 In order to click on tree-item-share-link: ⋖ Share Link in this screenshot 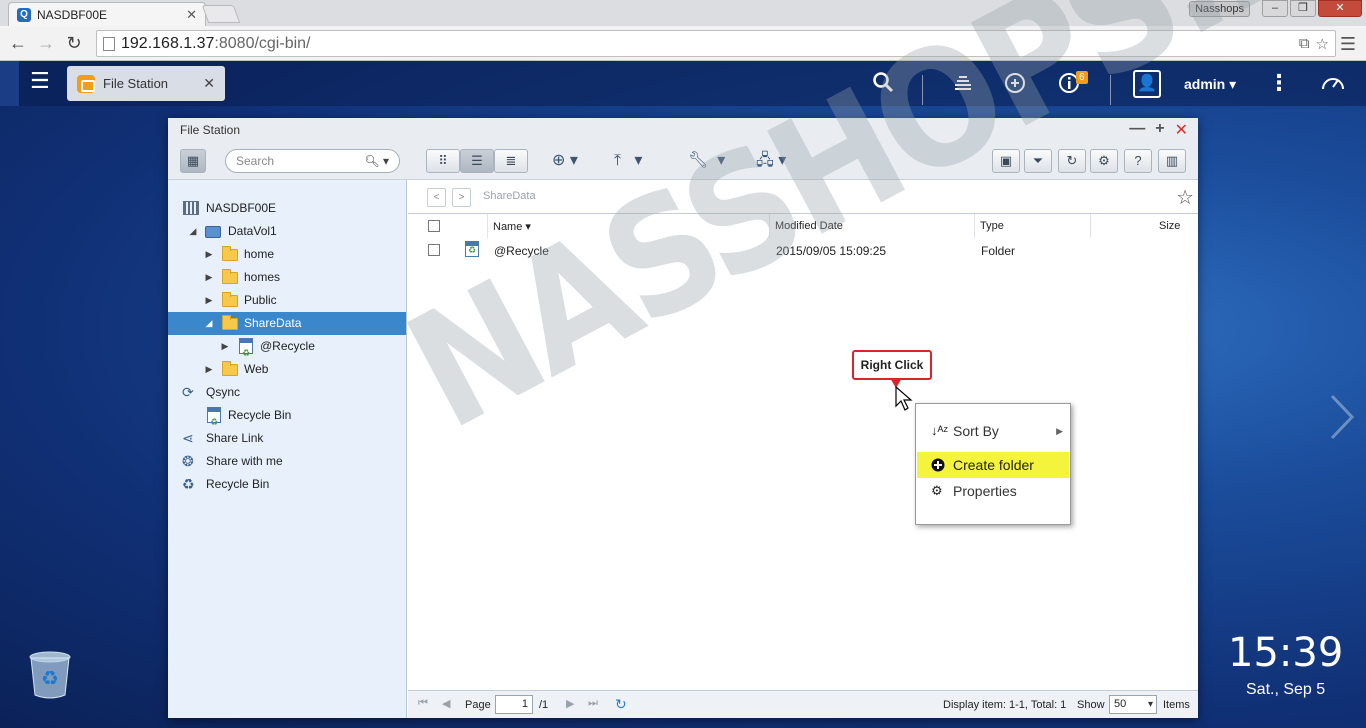, I will do `click(287, 438)`.